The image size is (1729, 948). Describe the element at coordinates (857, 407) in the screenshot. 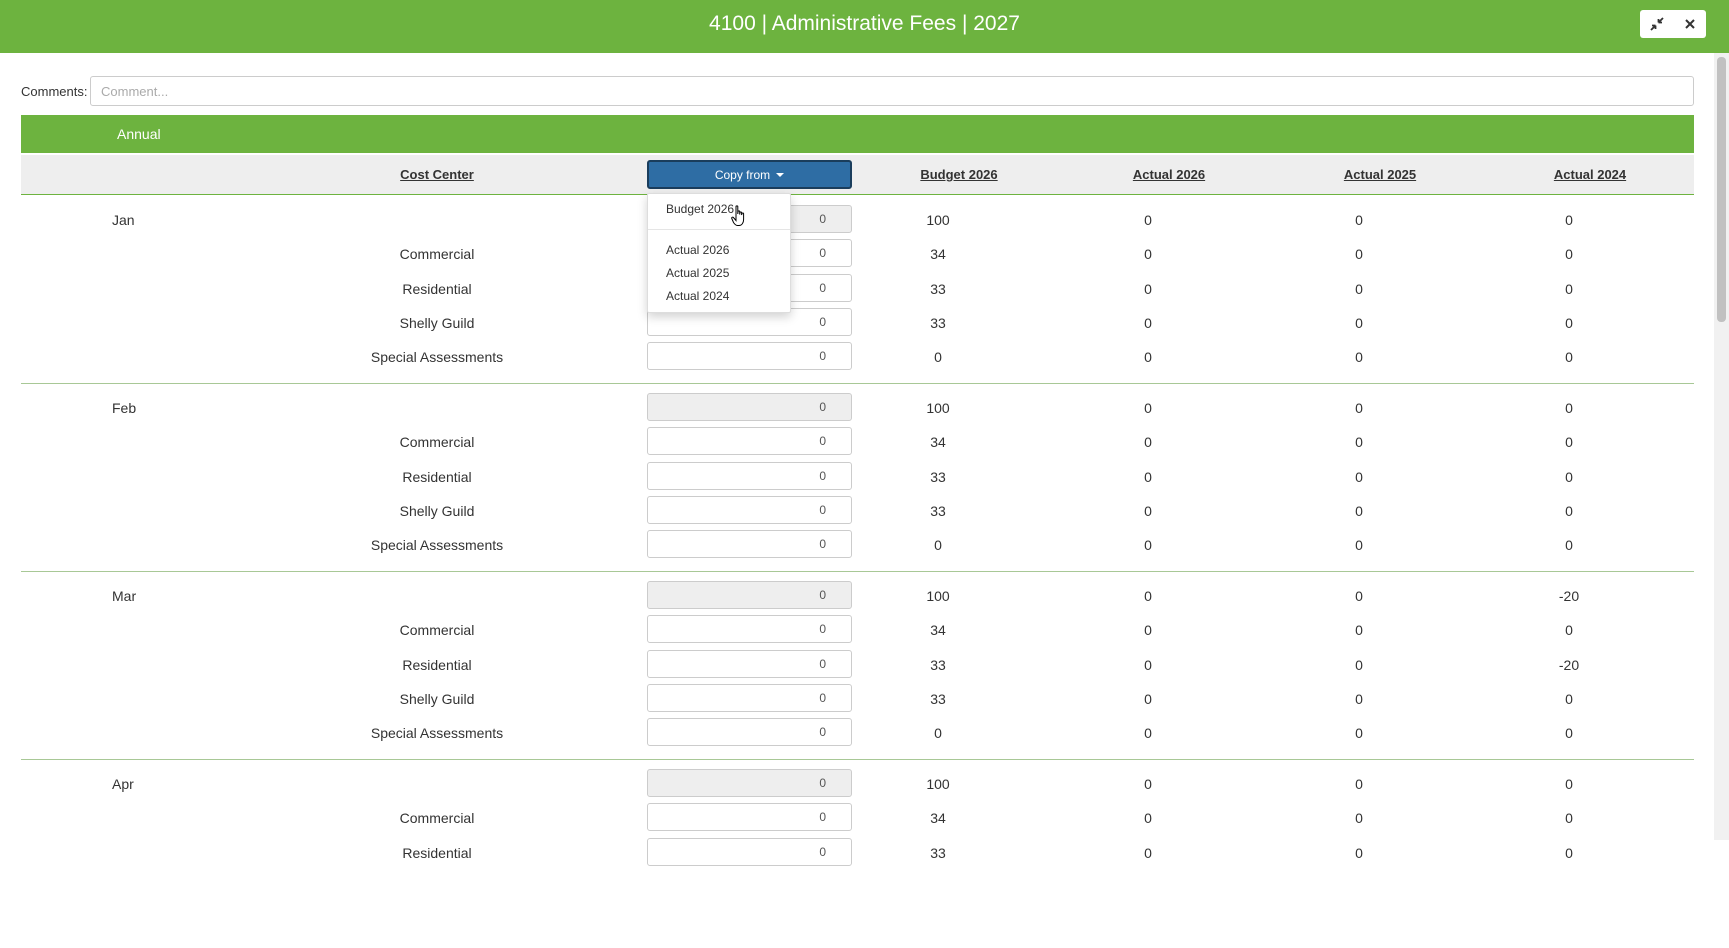

I see `table-row: Feb 100 0 0 0` at that location.